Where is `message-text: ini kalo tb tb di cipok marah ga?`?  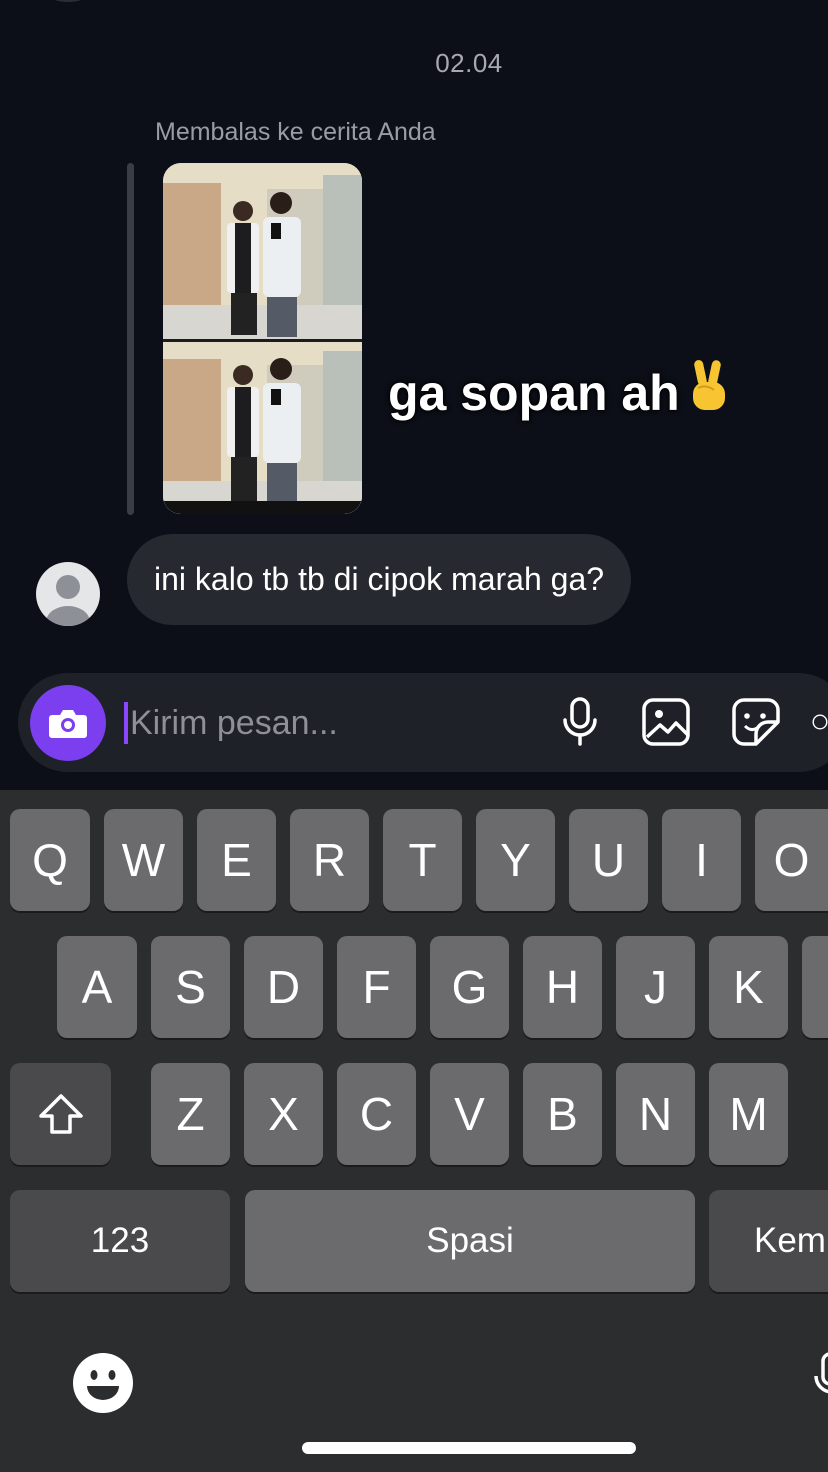 message-text: ini kalo tb tb di cipok marah ga? is located at coordinates (379, 579).